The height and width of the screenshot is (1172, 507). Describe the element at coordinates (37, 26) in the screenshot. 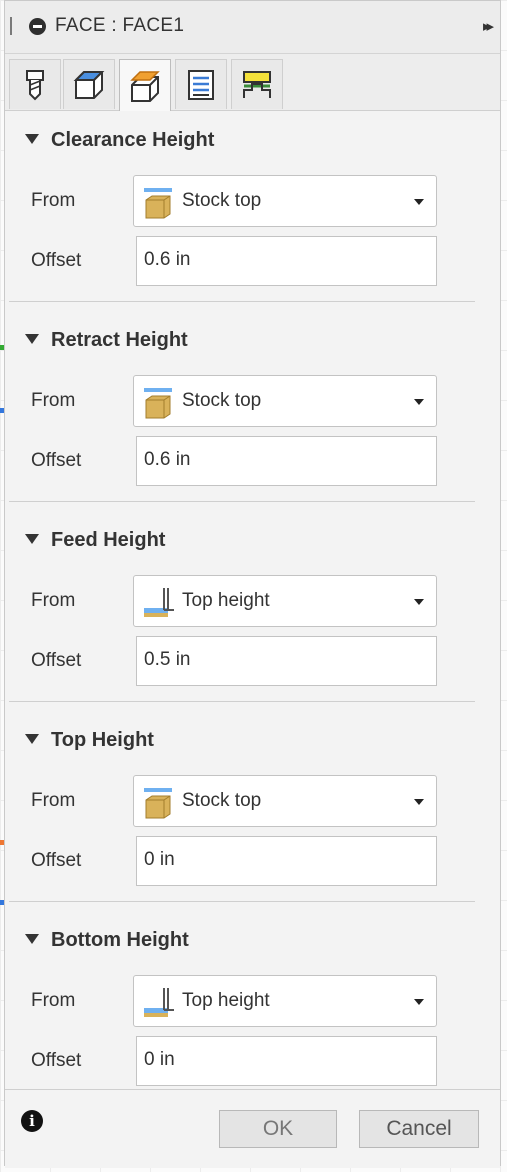

I see `collapse-icon` at that location.